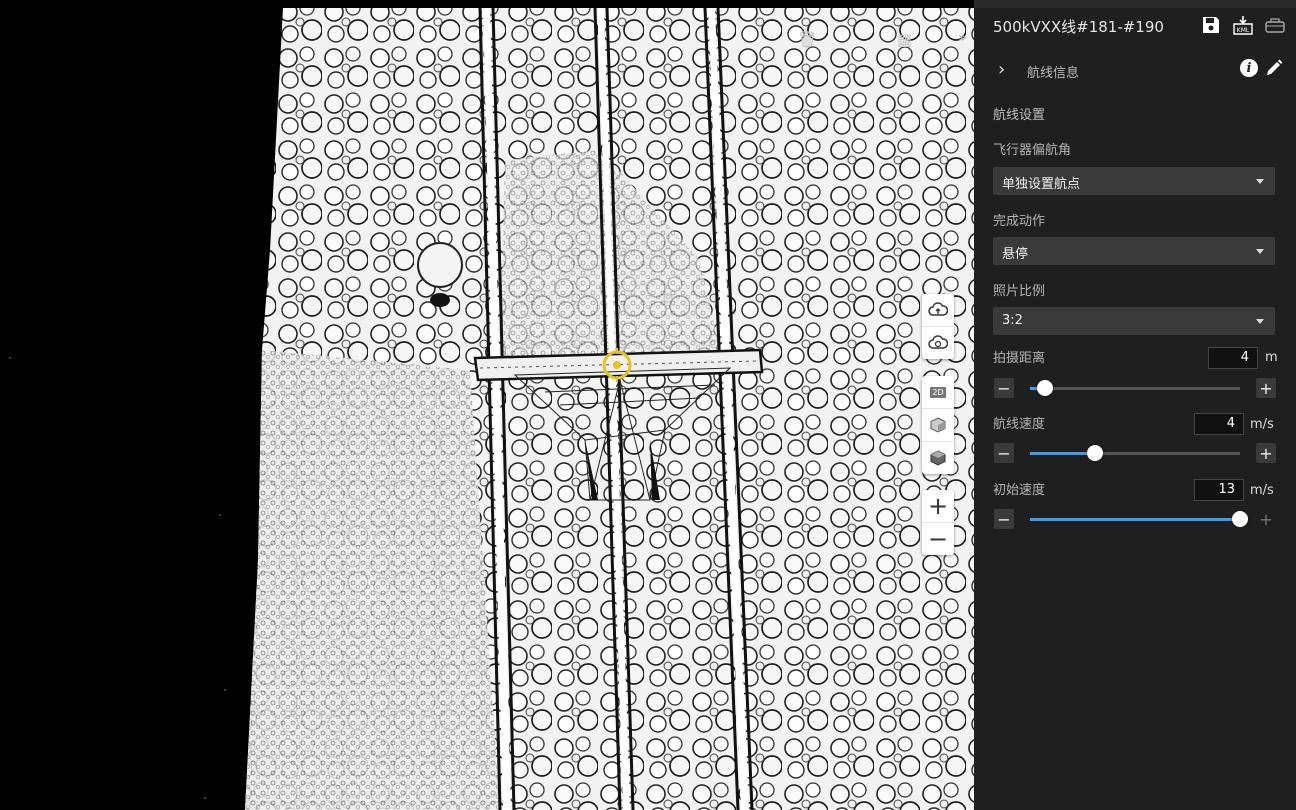 This screenshot has height=810, width=1296. I want to click on view-perspective-button, so click(938, 457).